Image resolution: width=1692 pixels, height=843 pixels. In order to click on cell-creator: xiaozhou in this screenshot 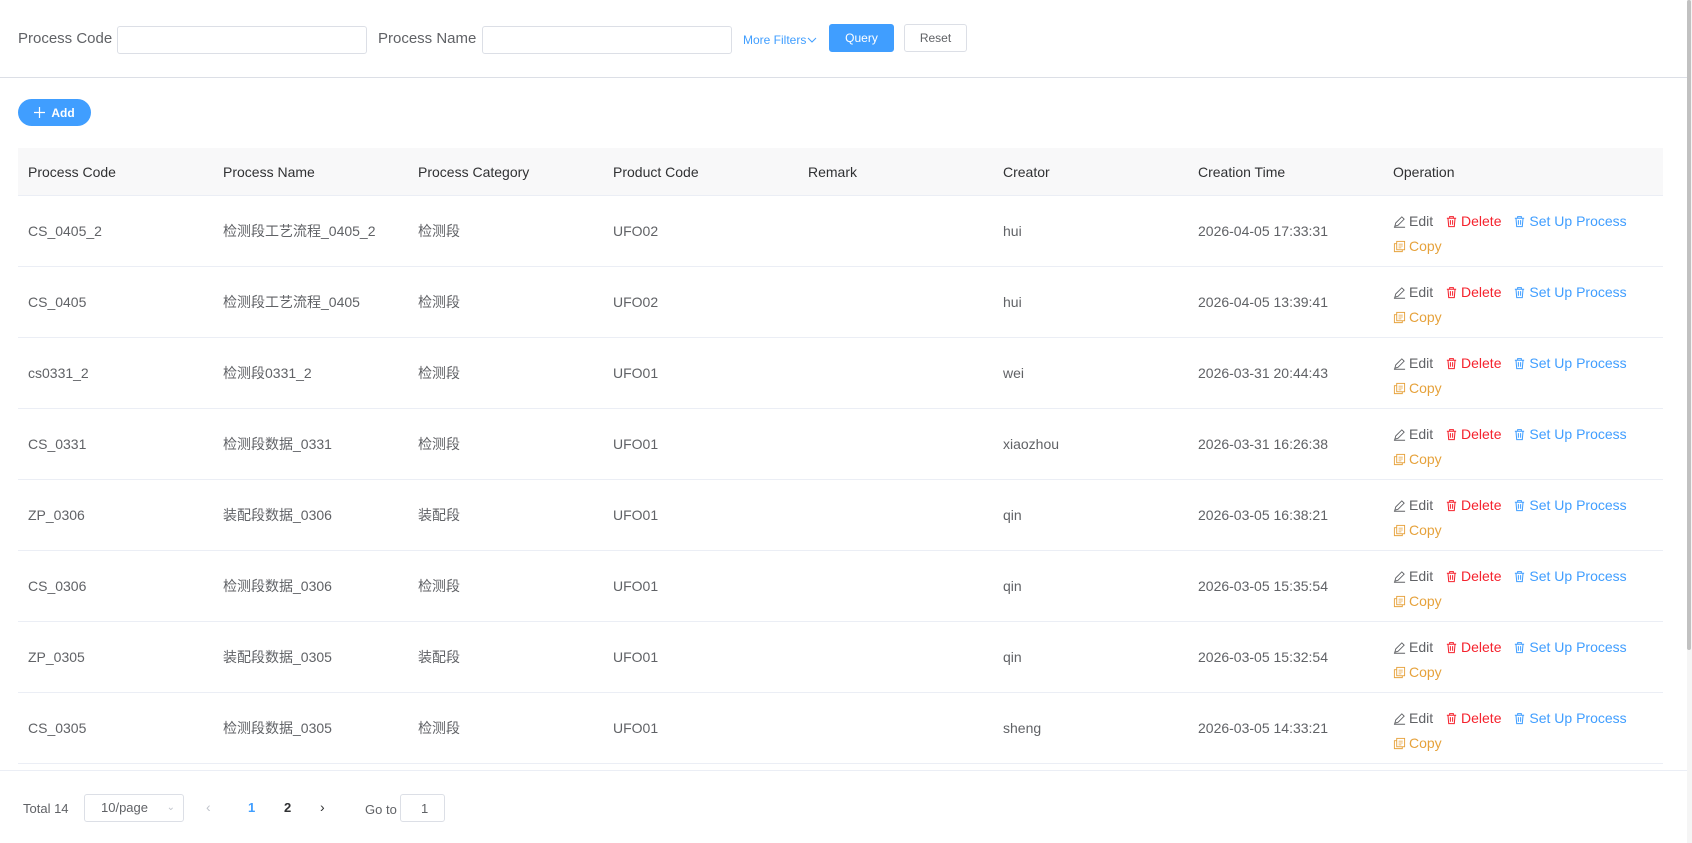, I will do `click(1031, 444)`.